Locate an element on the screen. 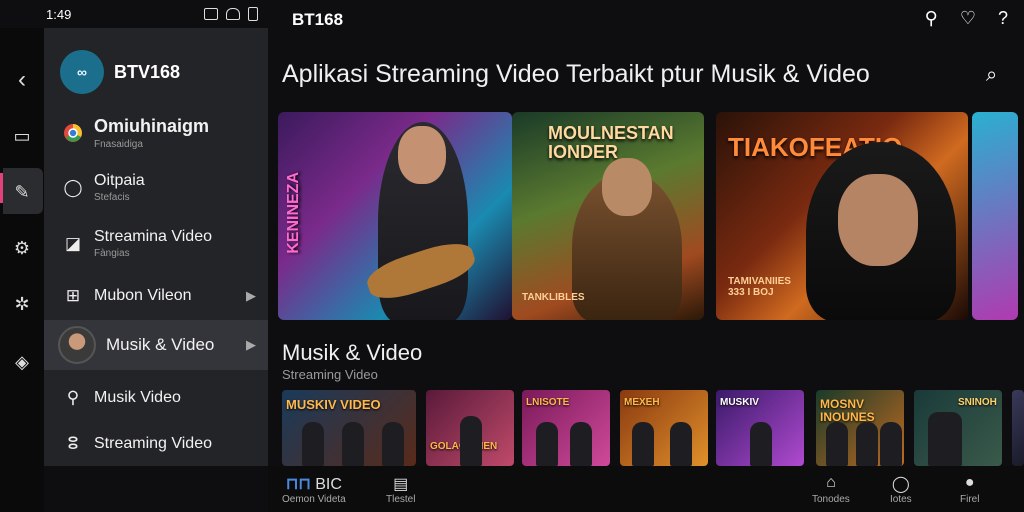 This screenshot has width=1024, height=512. film-icon: ⊓⊓ BIC is located at coordinates (313, 484).